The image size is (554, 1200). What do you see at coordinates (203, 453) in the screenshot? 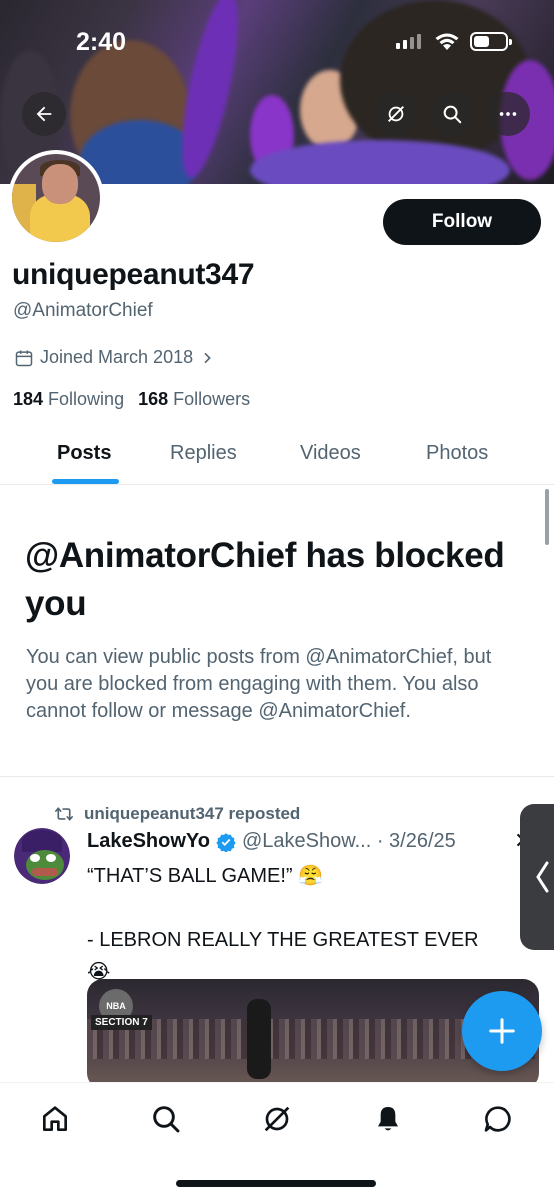
I see `tab-replies: Replies` at bounding box center [203, 453].